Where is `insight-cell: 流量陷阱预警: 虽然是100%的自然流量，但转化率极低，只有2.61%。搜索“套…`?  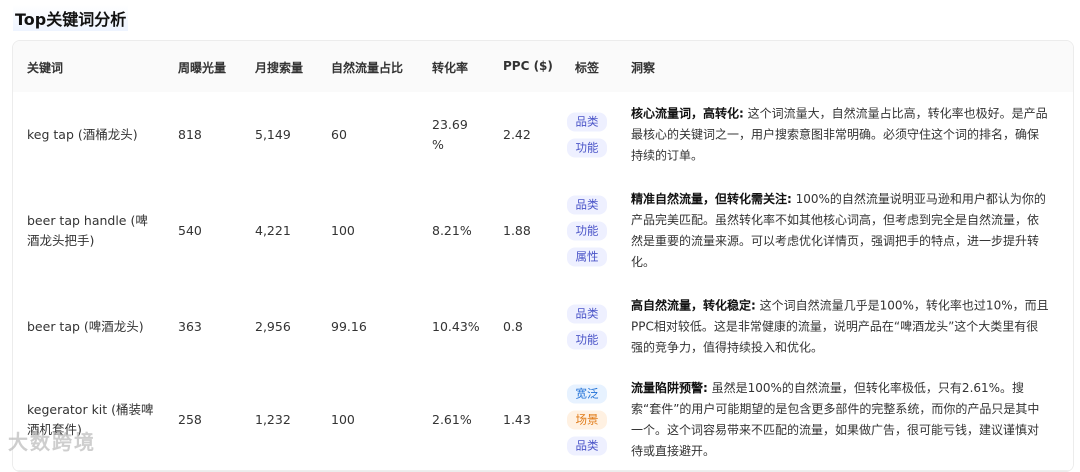 insight-cell: 流量陷阱预警: 虽然是100%的自然流量，但转化率极低，只有2.61%。搜索“套… is located at coordinates (840, 420).